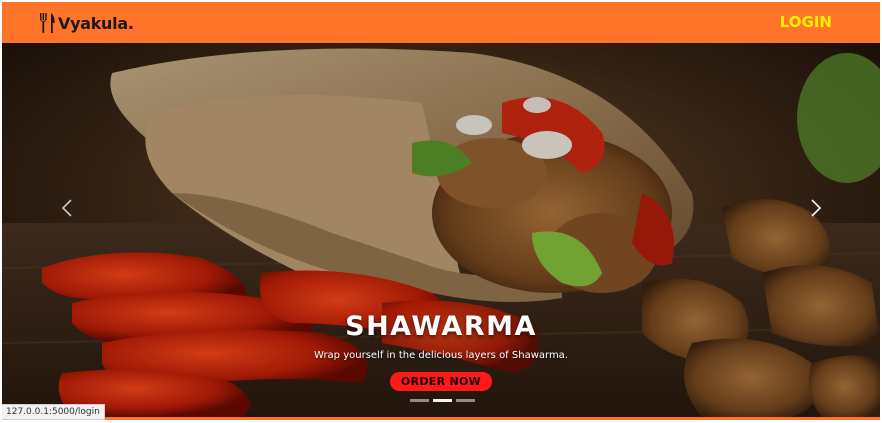  I want to click on brand-logo: Vyakula., so click(86, 23).